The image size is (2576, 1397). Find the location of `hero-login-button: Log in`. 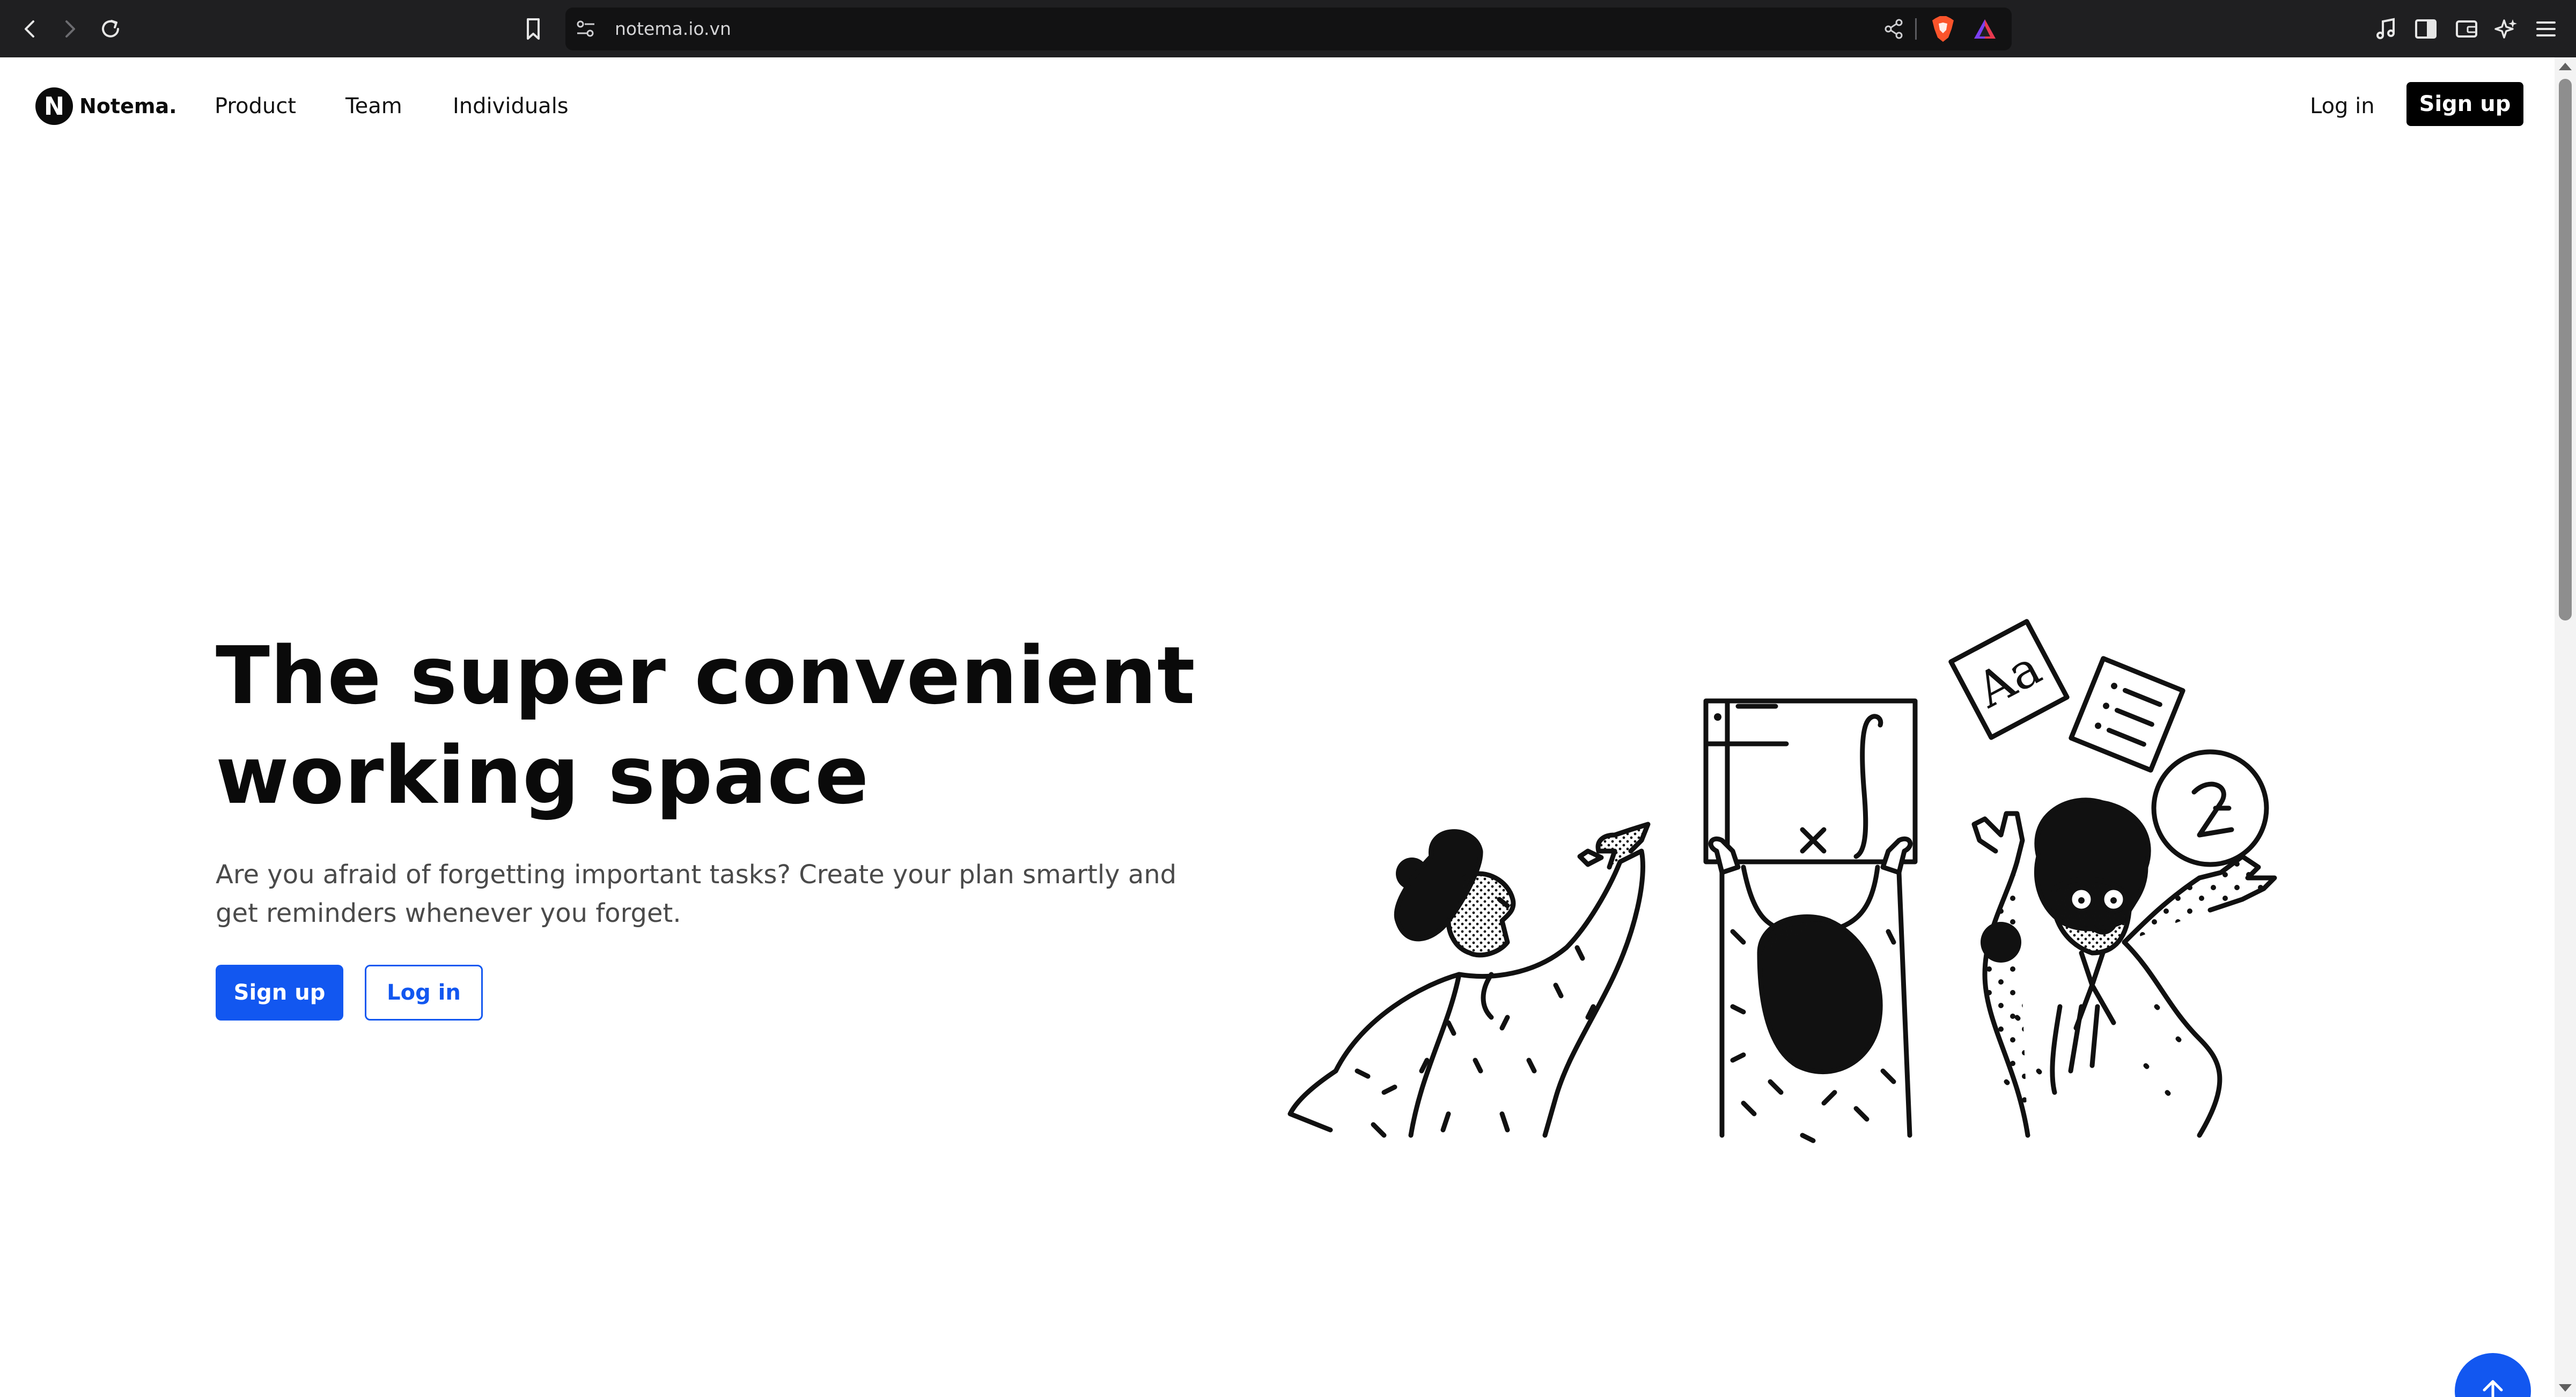

hero-login-button: Log in is located at coordinates (424, 993).